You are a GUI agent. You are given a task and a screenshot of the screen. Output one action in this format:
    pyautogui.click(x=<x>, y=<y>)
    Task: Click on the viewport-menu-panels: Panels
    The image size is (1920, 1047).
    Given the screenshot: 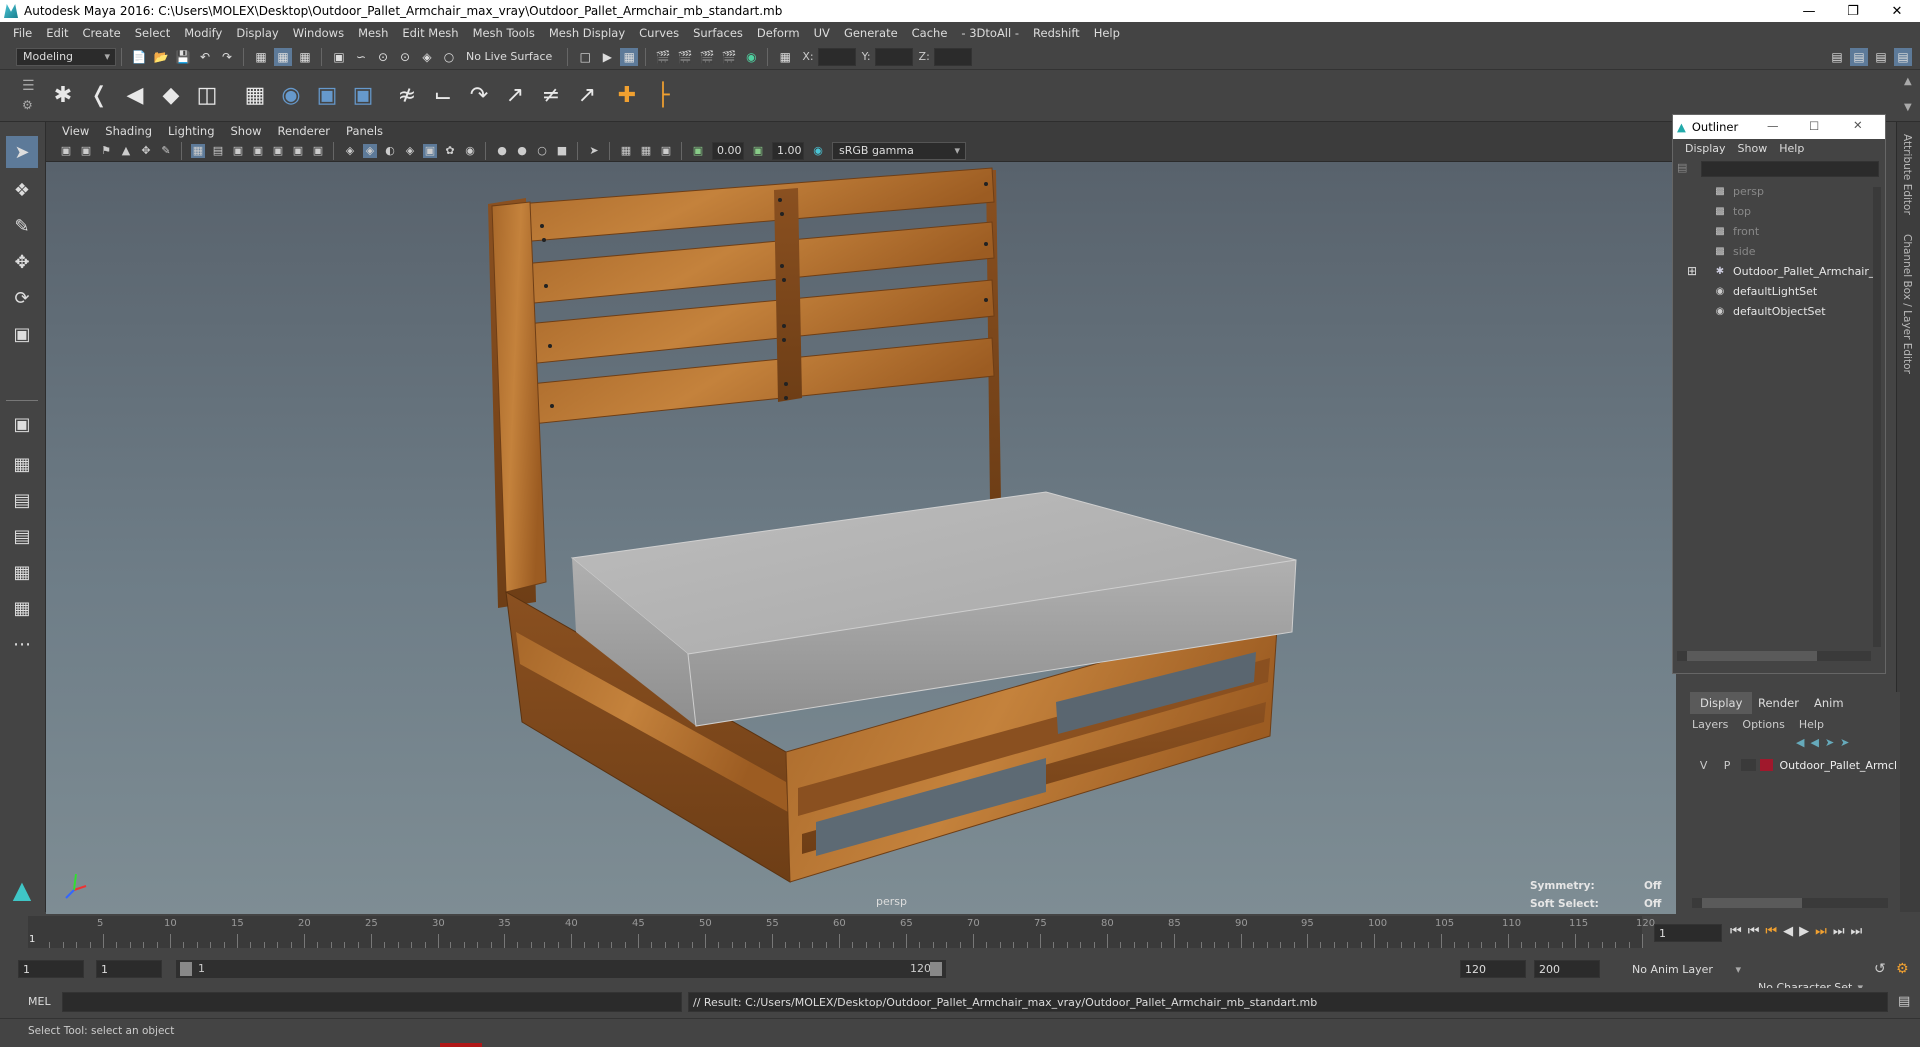 What is the action you would take?
    pyautogui.click(x=364, y=131)
    